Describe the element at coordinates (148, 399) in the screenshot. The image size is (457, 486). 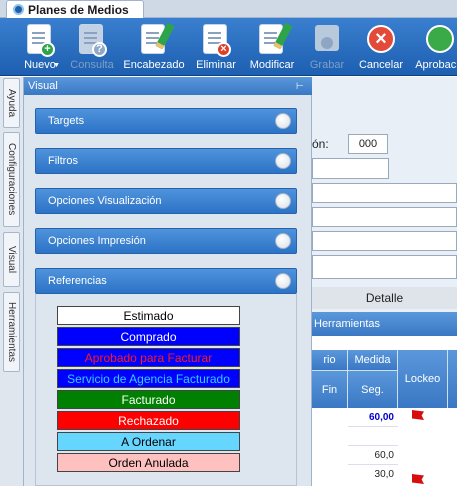
I see `reference-item: Facturado` at that location.